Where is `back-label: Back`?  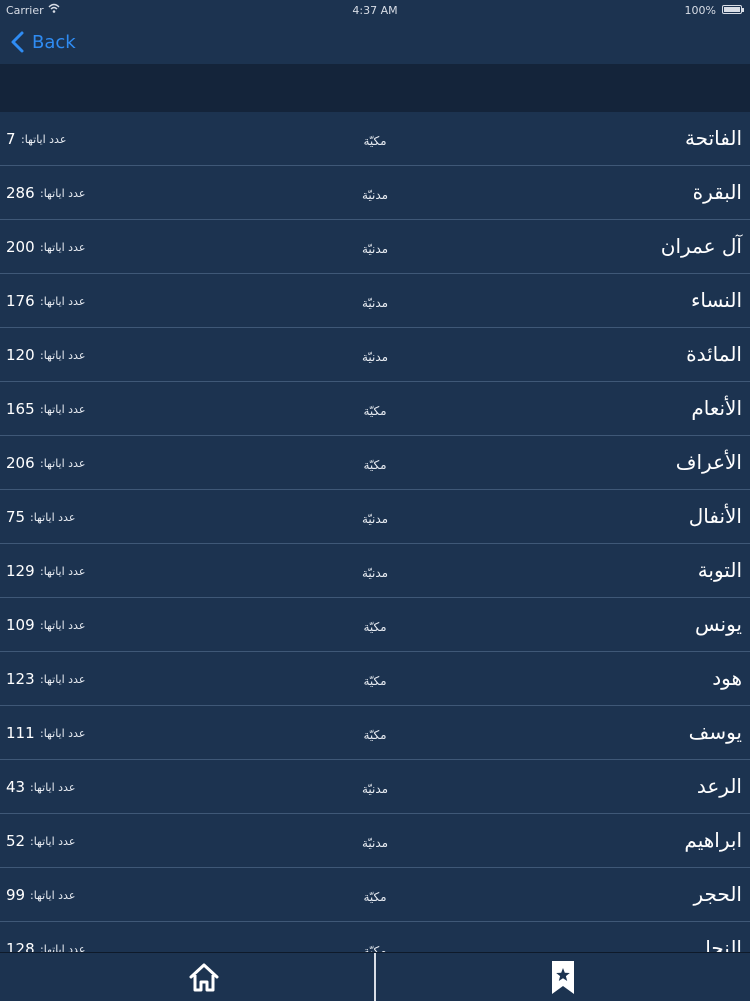 back-label: Back is located at coordinates (54, 42).